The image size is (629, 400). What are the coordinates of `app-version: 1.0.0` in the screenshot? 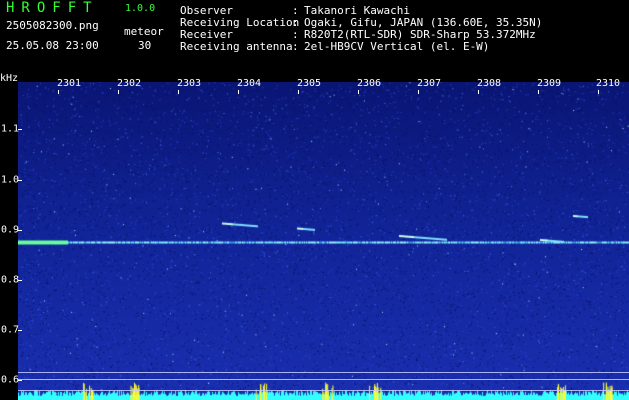 It's located at (140, 8).